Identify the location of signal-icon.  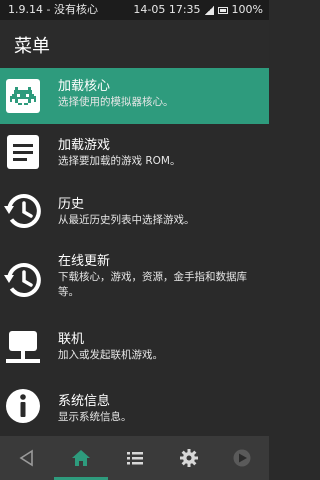
(209, 10).